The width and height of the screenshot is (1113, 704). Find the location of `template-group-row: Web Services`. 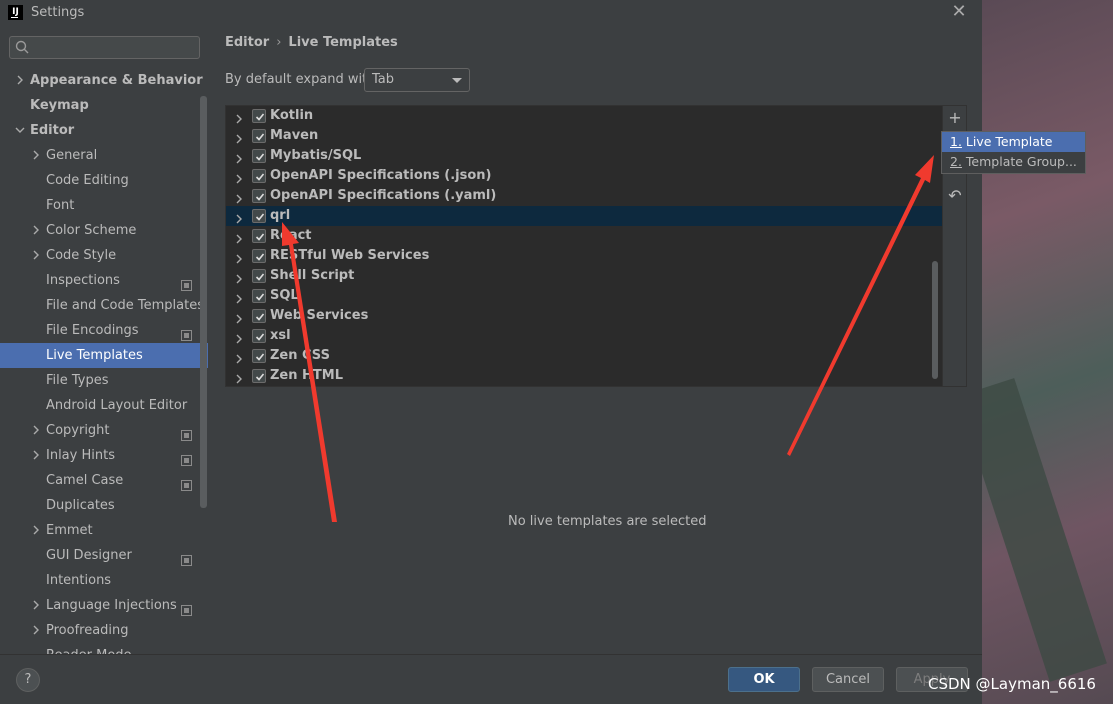

template-group-row: Web Services is located at coordinates (584, 316).